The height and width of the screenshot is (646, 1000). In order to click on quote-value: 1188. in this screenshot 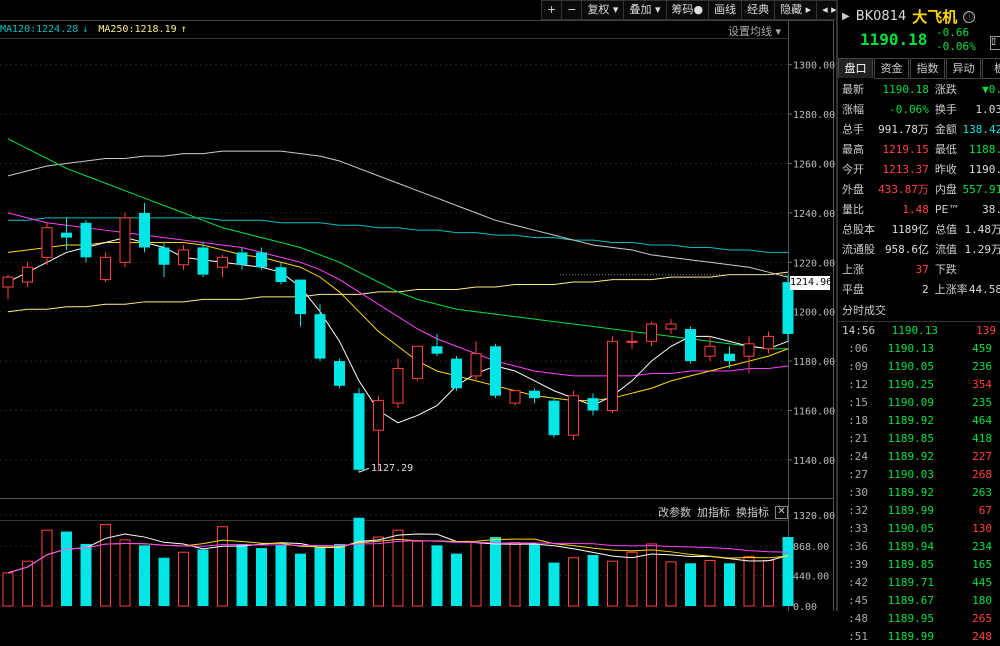, I will do `click(984, 149)`.